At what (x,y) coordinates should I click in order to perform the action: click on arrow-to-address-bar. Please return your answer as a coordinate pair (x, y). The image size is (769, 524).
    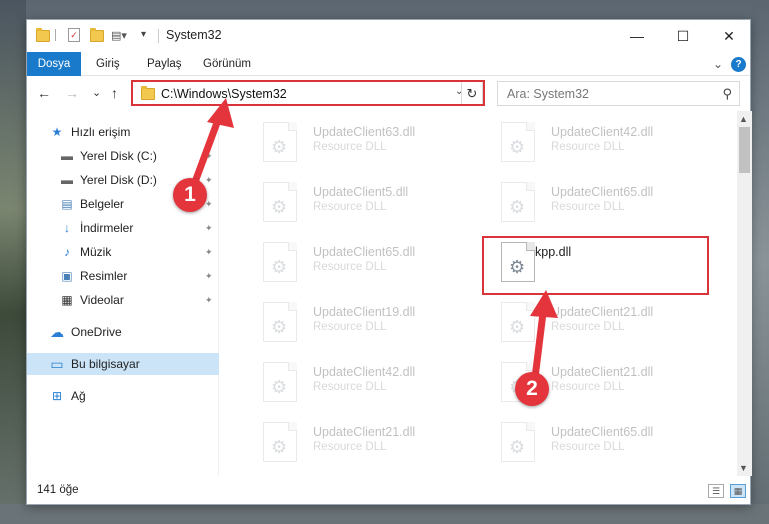
    Looking at the image, I should click on (212, 142).